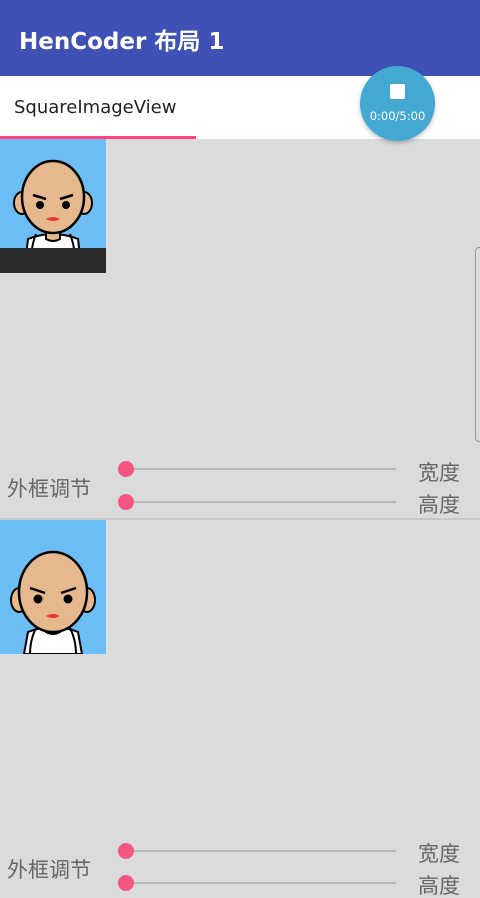 Image resolution: width=480 pixels, height=898 pixels. What do you see at coordinates (397, 91) in the screenshot?
I see `stop-icon` at bounding box center [397, 91].